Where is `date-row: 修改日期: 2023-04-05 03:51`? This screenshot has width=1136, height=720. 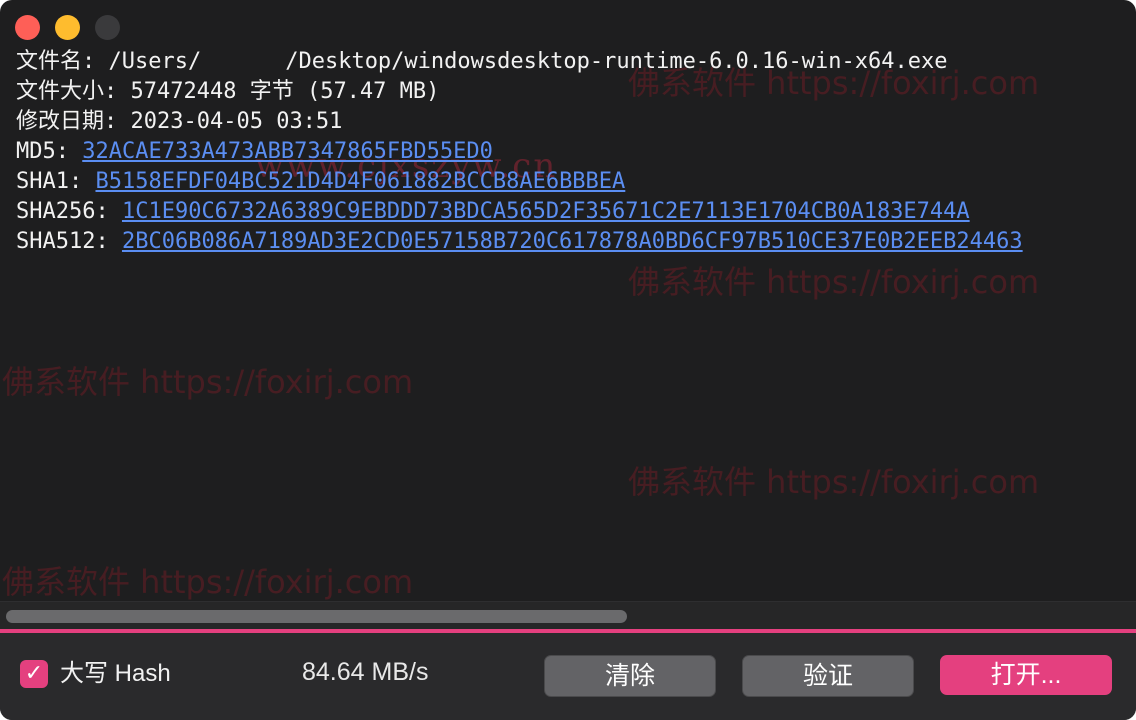 date-row: 修改日期: 2023-04-05 03:51 is located at coordinates (576, 122).